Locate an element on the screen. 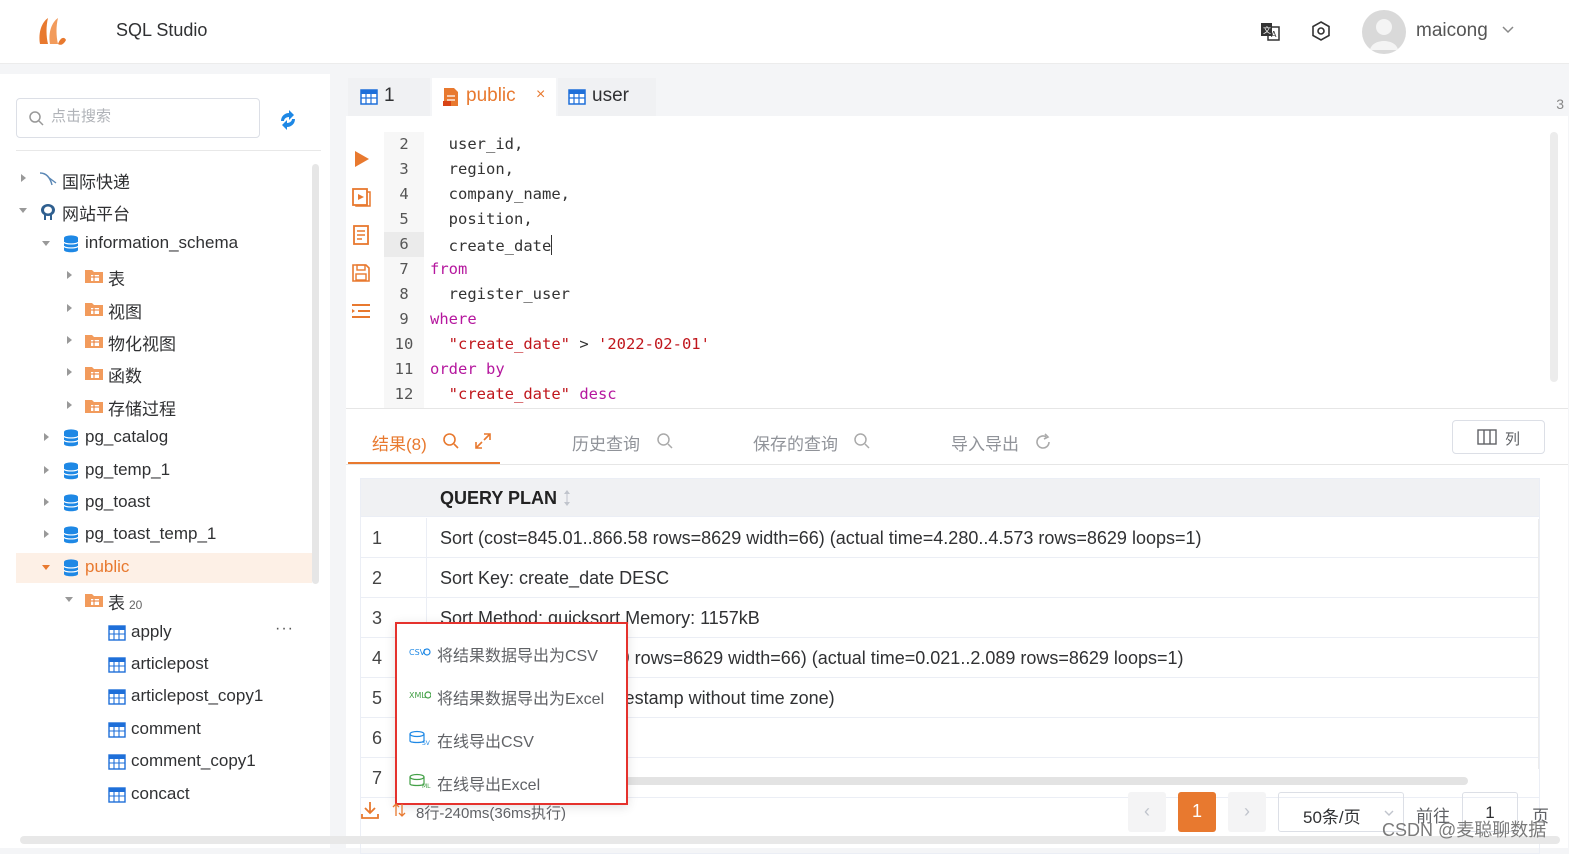 This screenshot has height=854, width=1569. avatar is located at coordinates (1384, 32).